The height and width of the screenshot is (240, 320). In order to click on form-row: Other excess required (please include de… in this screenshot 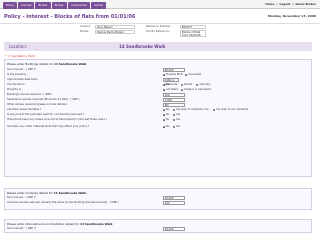, I will do `click(159, 105)`.